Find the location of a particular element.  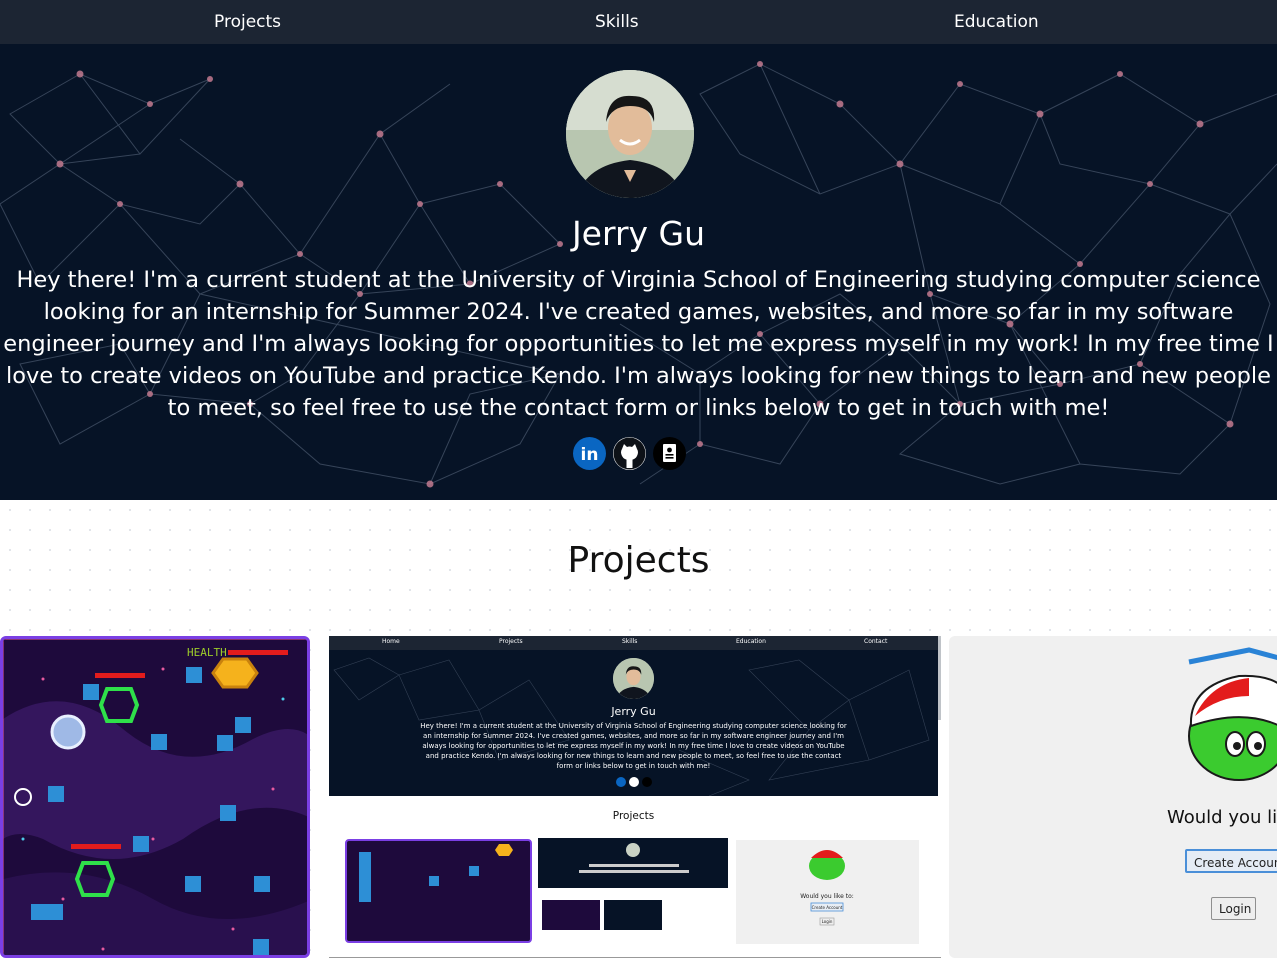

mini-profile-name: Jerry Gu is located at coordinates (633, 711).